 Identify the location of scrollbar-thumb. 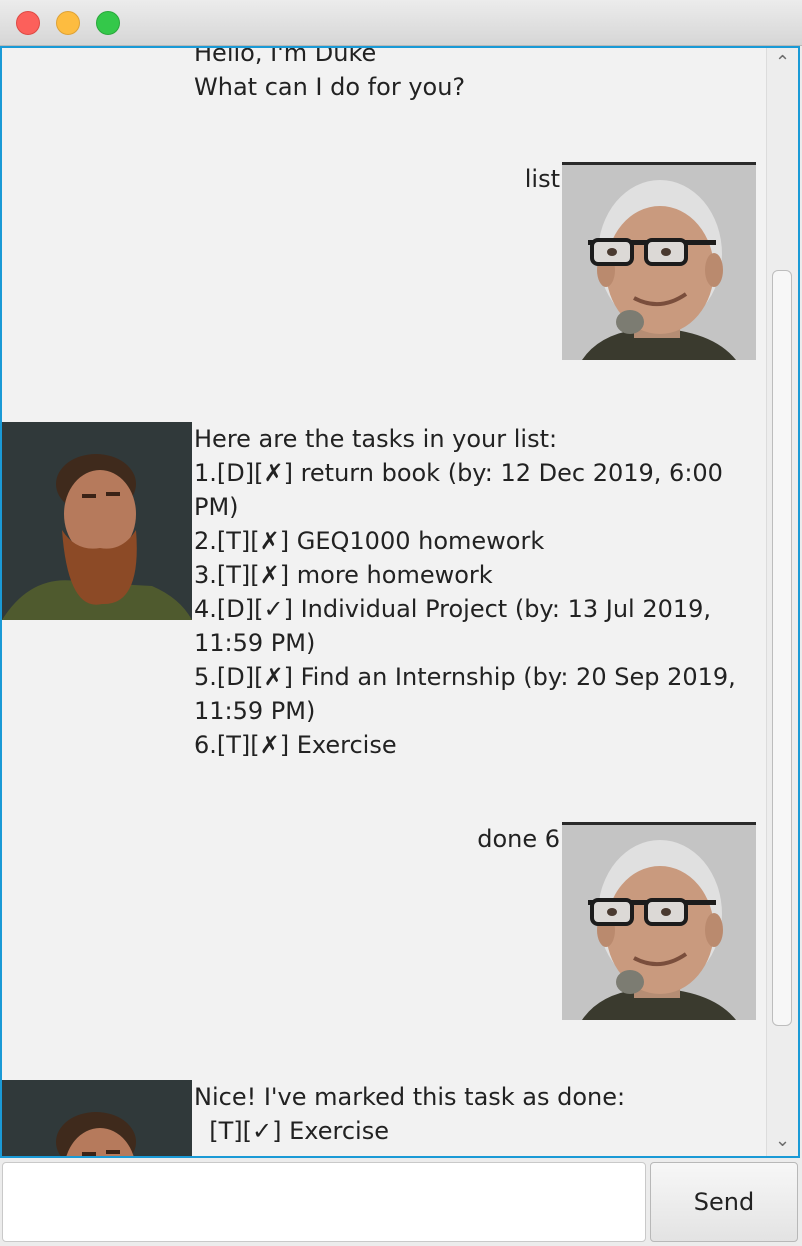
(782, 648).